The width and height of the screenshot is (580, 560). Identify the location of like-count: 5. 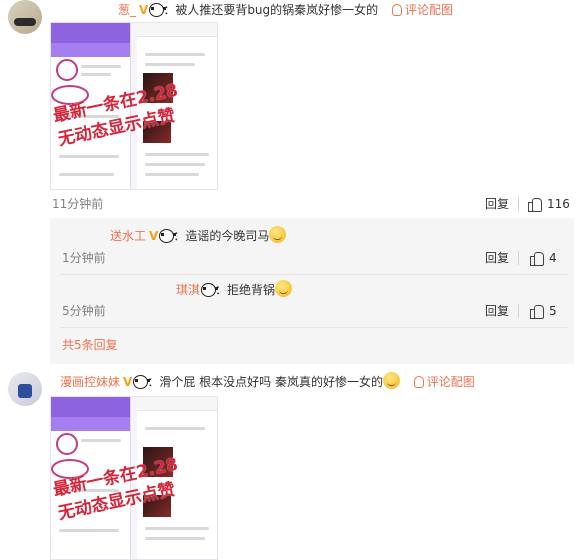
(553, 311).